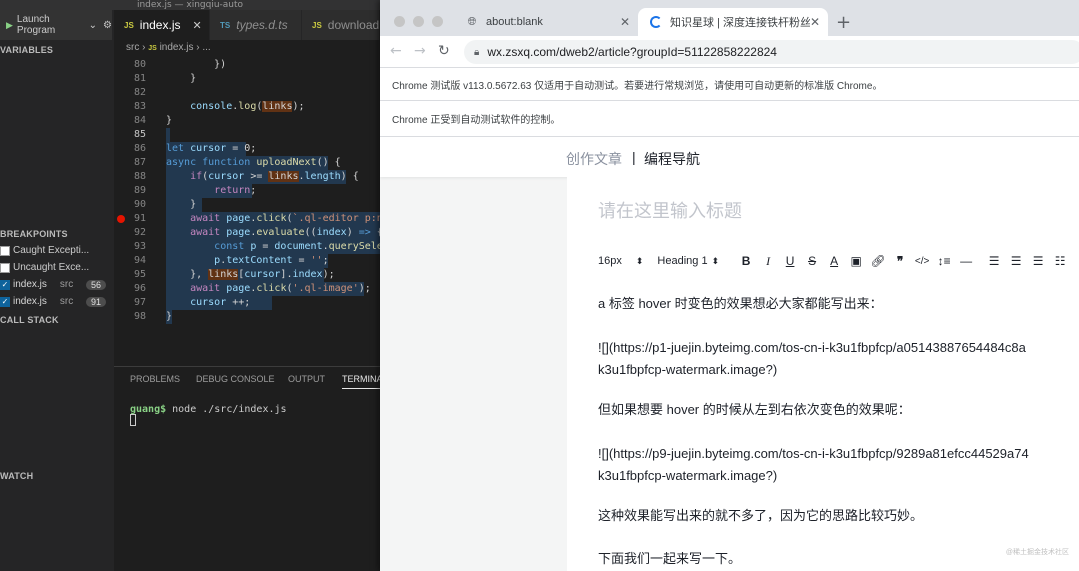  I want to click on zoom-window-button, so click(437, 21).